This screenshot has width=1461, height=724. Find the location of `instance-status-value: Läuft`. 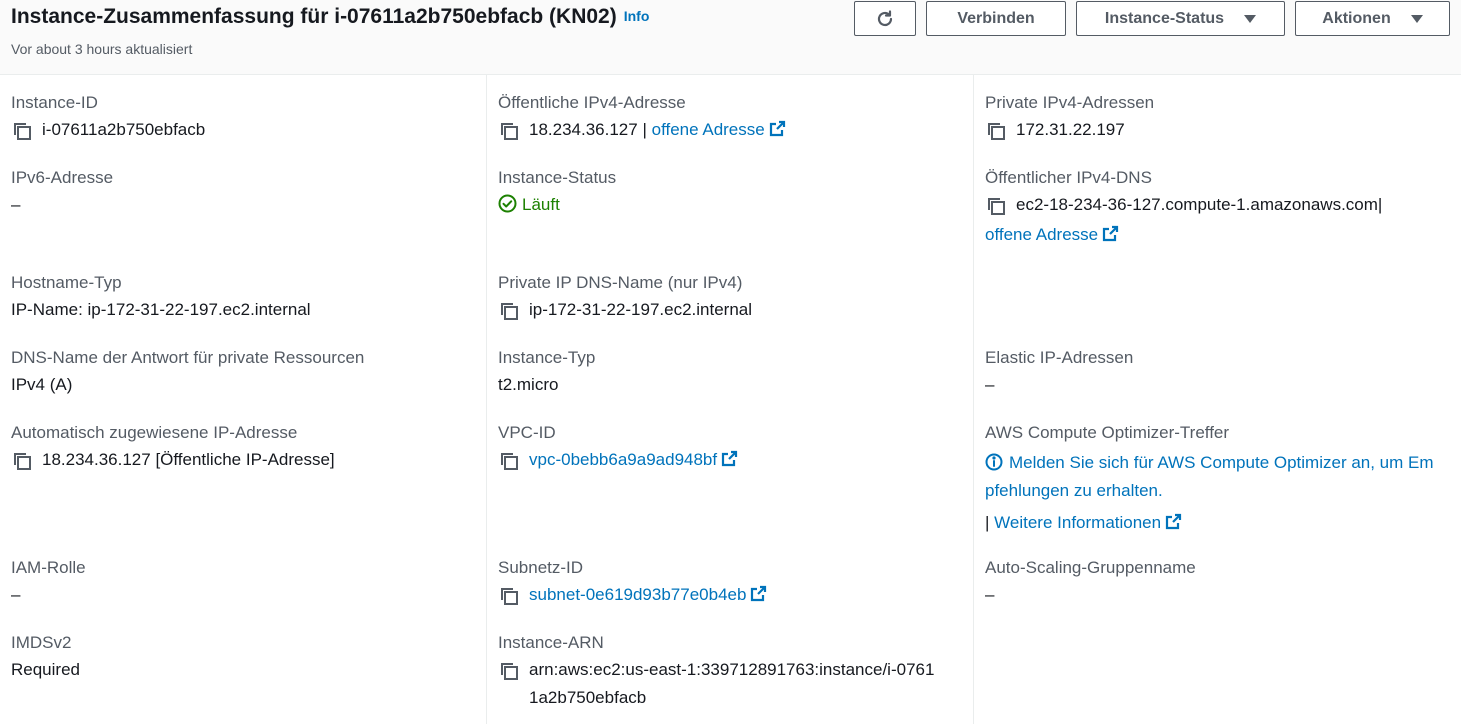

instance-status-value: Läuft is located at coordinates (541, 204).